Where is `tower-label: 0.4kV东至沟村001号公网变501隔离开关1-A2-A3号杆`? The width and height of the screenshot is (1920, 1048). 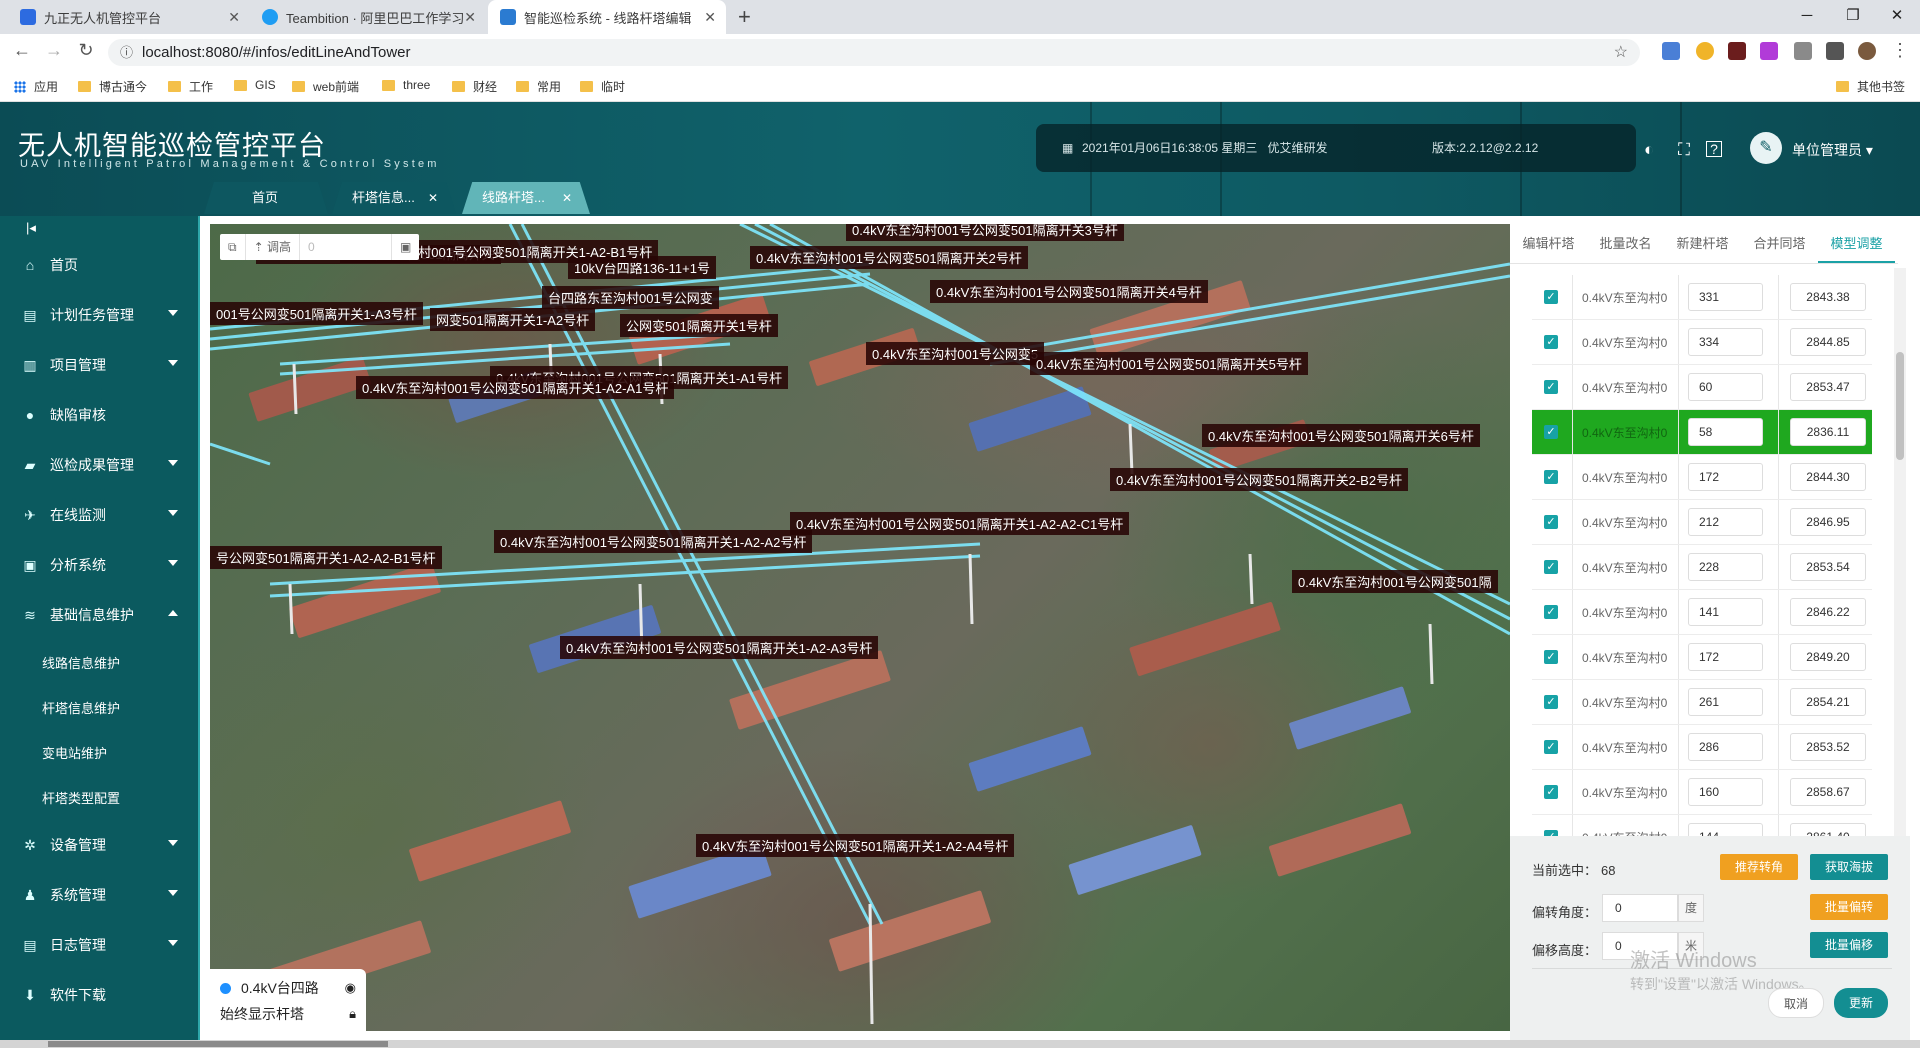 tower-label: 0.4kV东至沟村001号公网变501隔离开关1-A2-A3号杆 is located at coordinates (719, 647).